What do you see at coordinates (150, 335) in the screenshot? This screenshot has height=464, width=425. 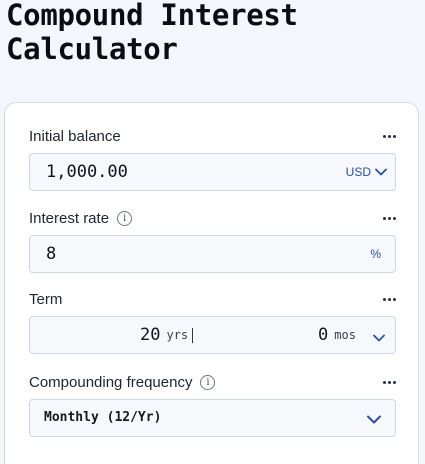 I see `term-years-value: 20` at bounding box center [150, 335].